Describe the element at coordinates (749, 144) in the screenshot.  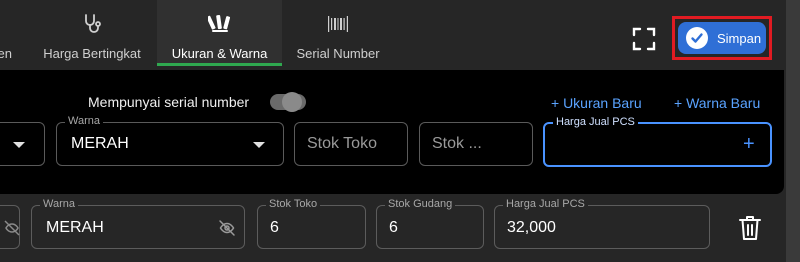
I see `add-icon: +` at that location.